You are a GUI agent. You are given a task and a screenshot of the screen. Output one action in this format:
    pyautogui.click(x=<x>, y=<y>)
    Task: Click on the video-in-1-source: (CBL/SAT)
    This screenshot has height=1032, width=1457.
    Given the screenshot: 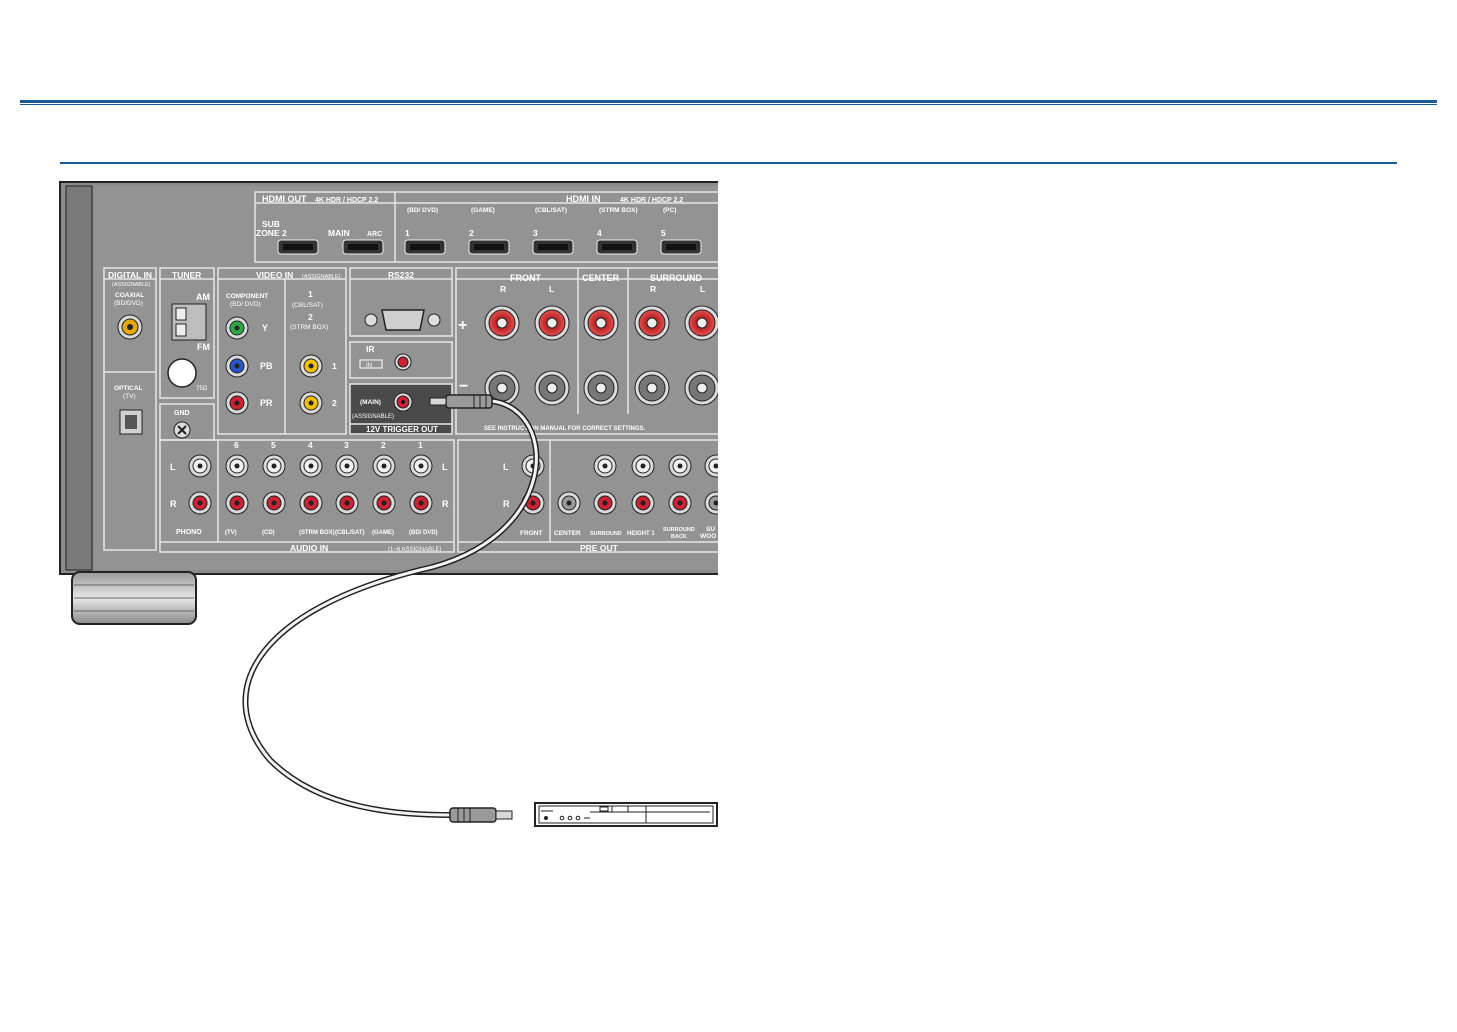 What is the action you would take?
    pyautogui.click(x=307, y=305)
    